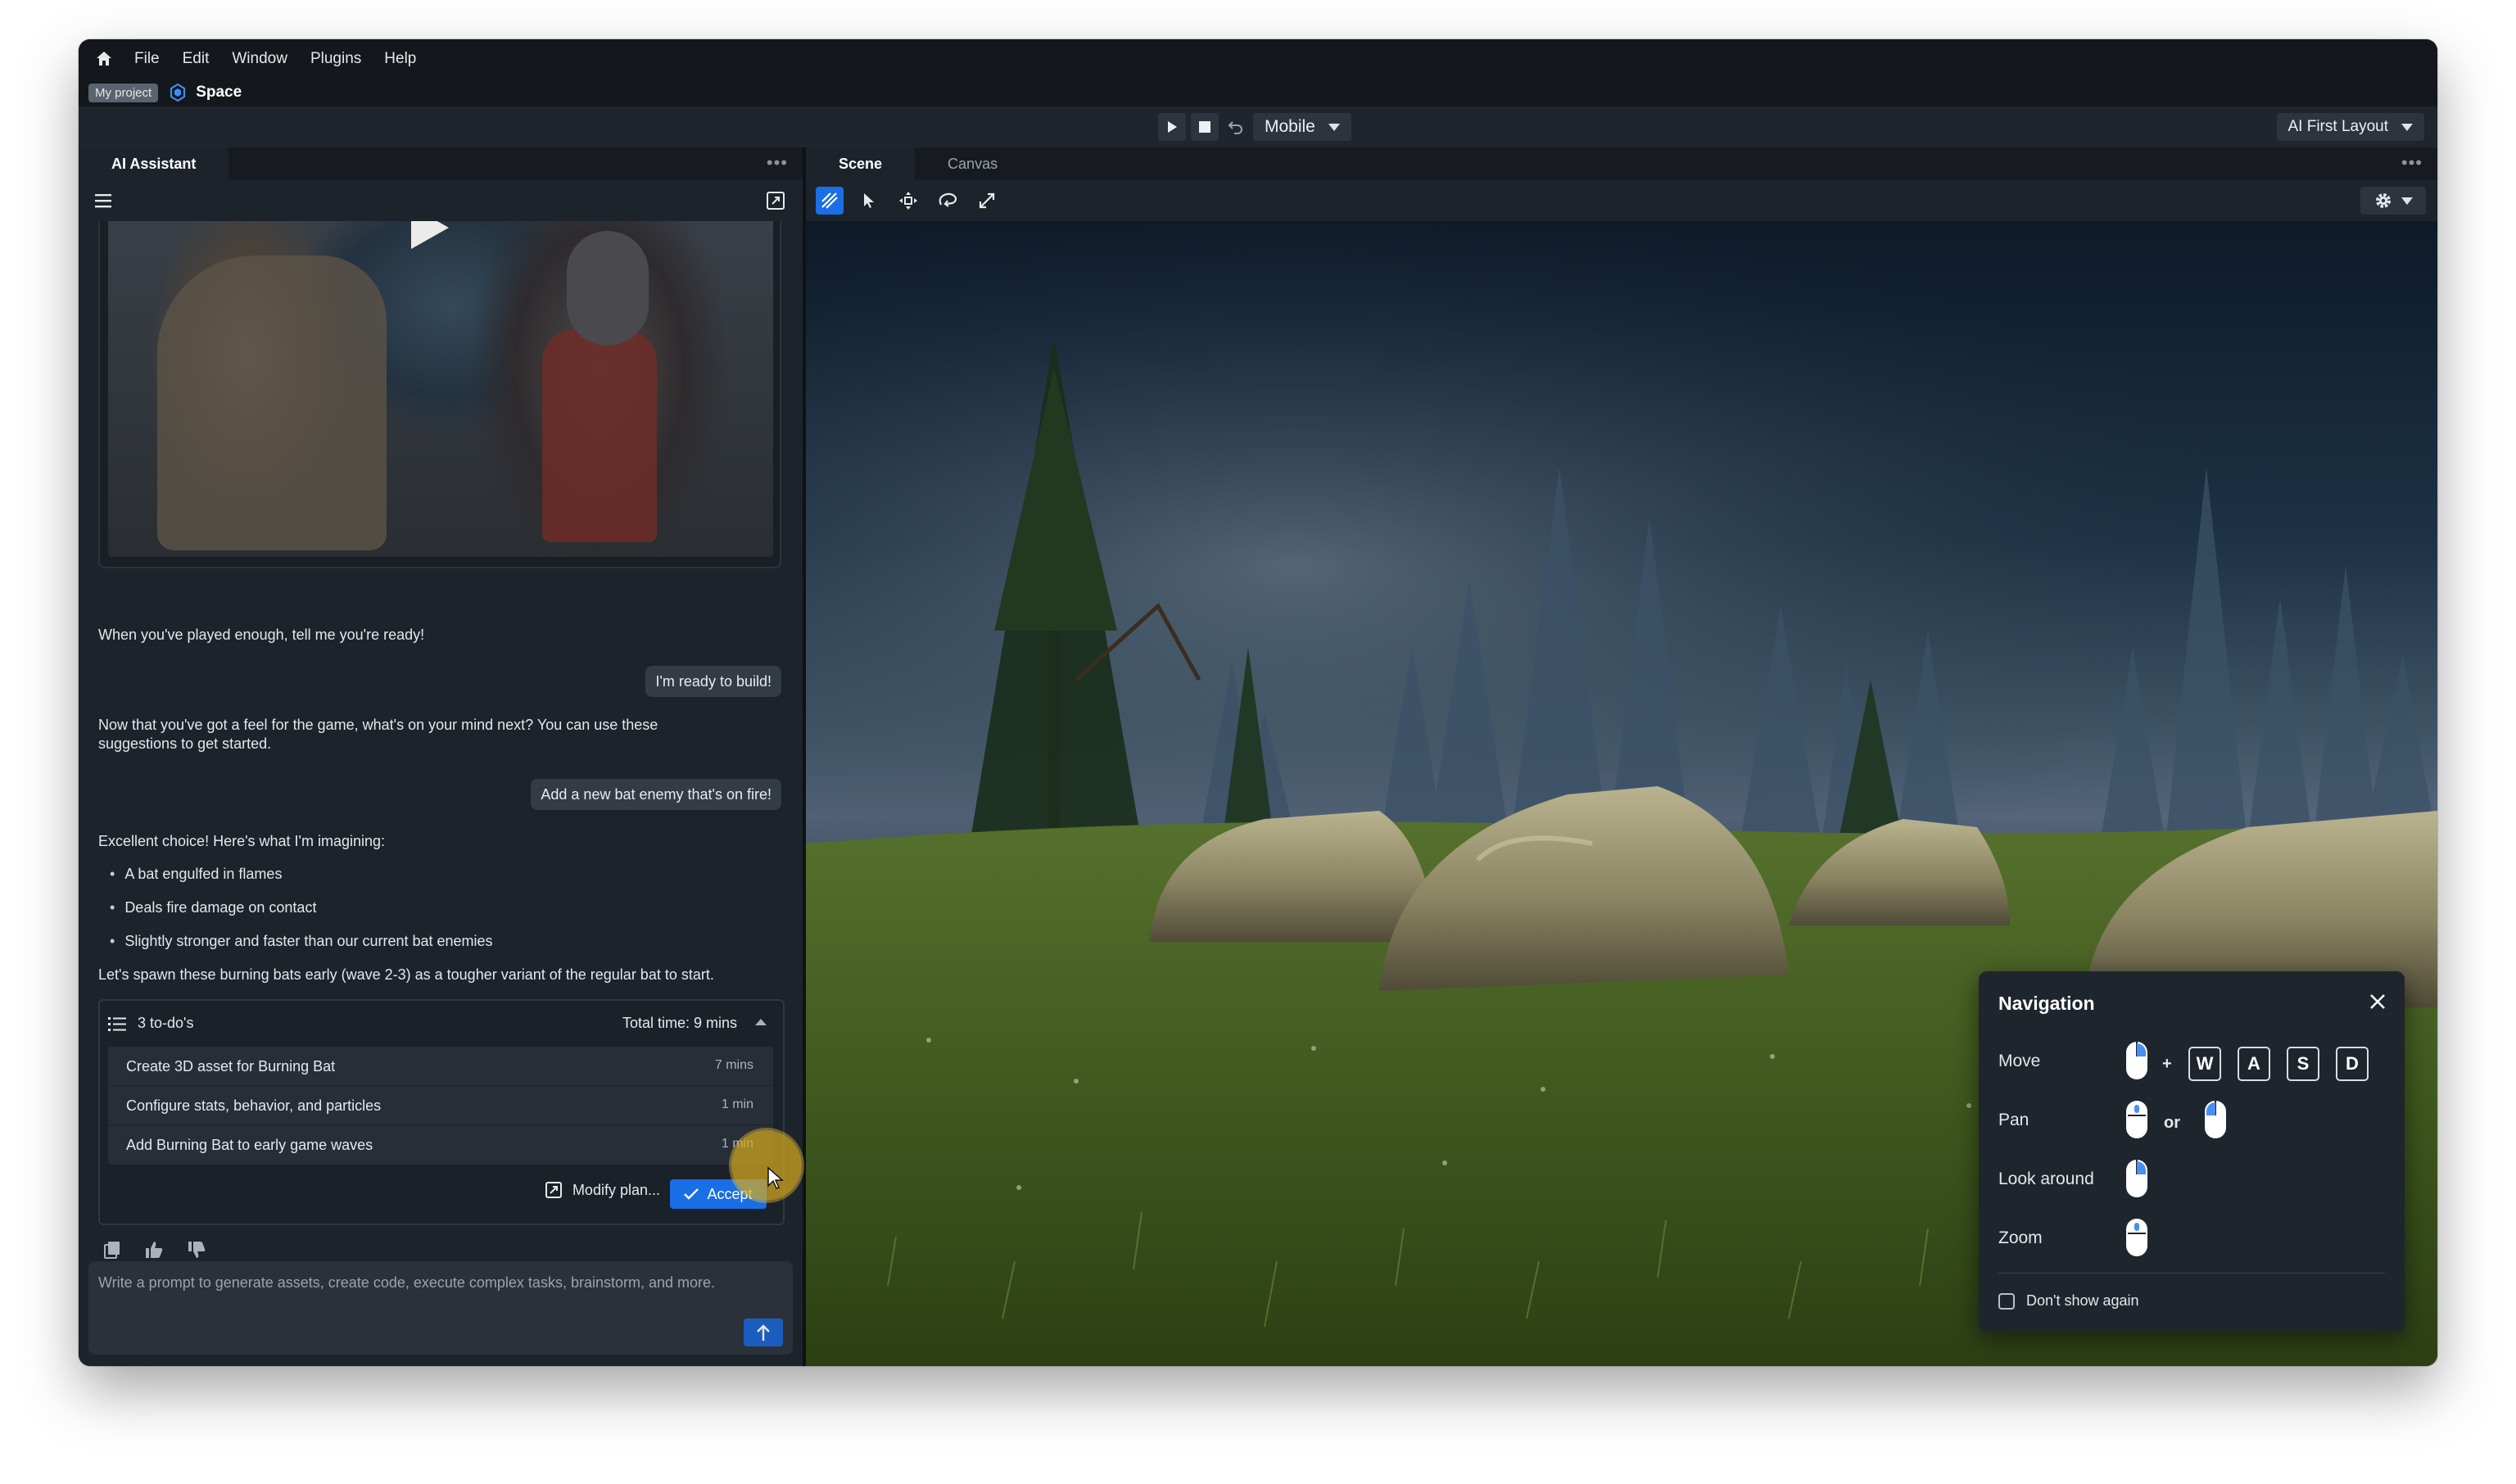 The image size is (2516, 1484). Describe the element at coordinates (178, 92) in the screenshot. I see `space-logo-icon` at that location.